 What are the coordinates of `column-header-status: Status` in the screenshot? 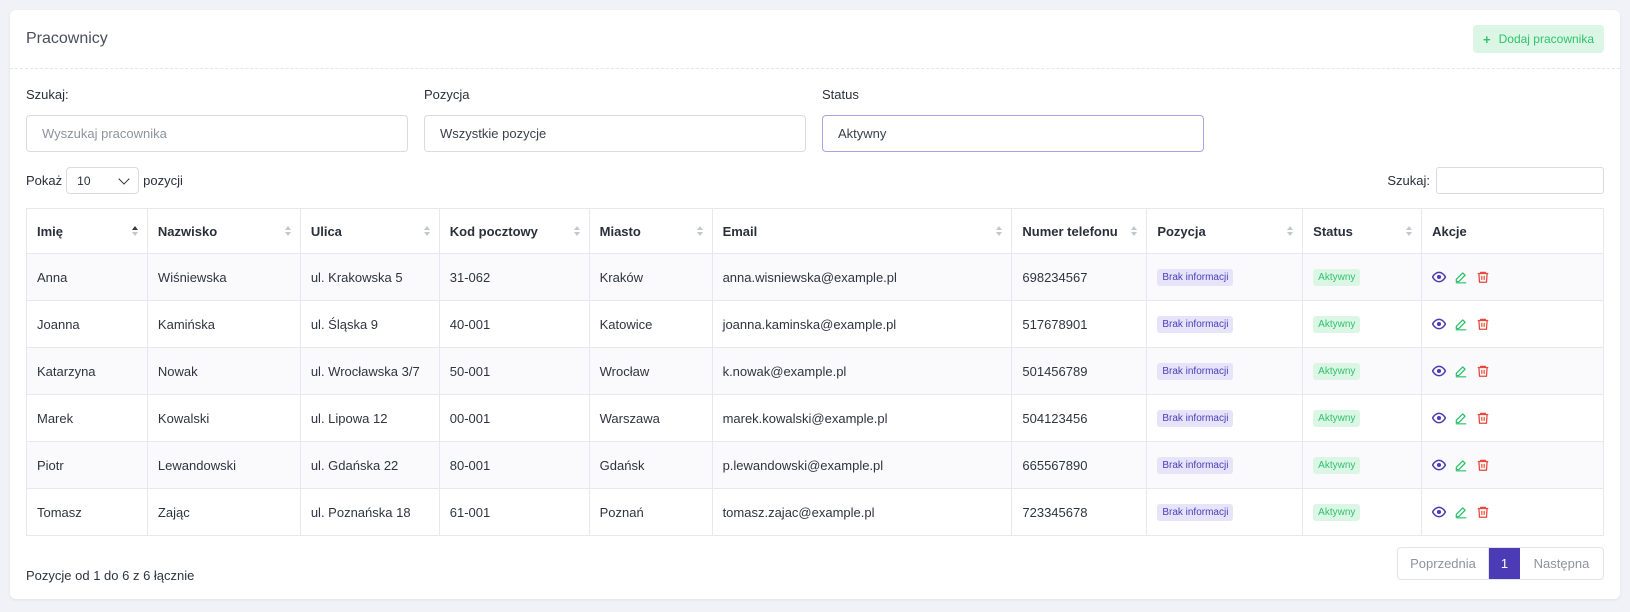 It's located at (1362, 231).